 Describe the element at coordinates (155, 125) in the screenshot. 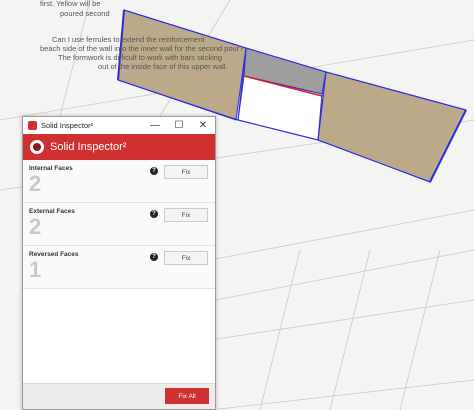

I see `minimize-button: —` at that location.